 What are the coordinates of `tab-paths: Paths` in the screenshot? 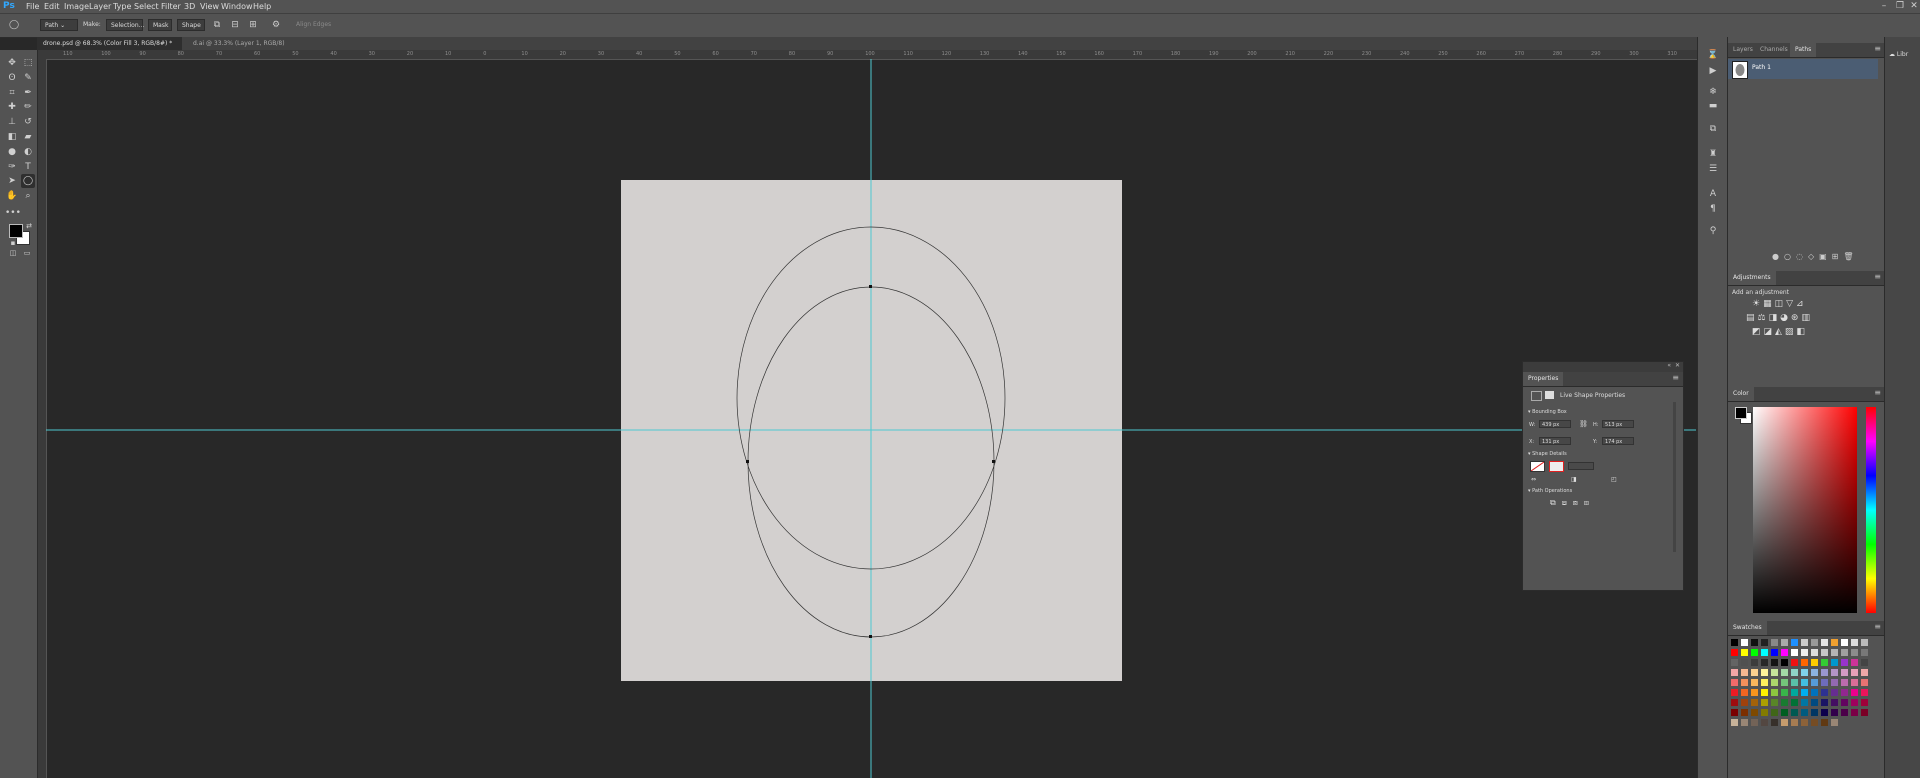 It's located at (1803, 50).